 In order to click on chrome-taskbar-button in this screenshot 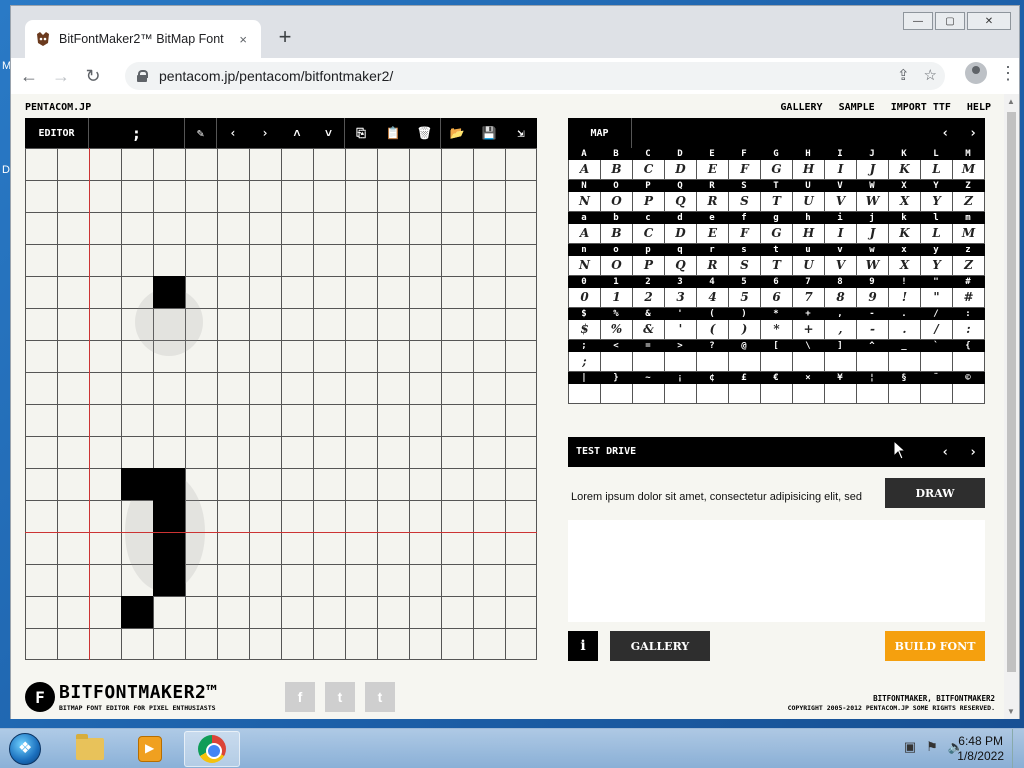, I will do `click(212, 749)`.